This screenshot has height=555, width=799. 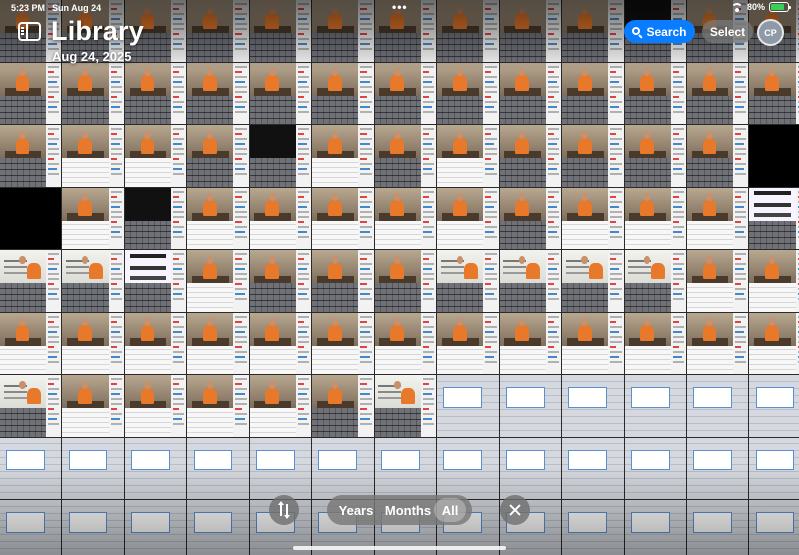 I want to click on avatar: CP, so click(x=770, y=32).